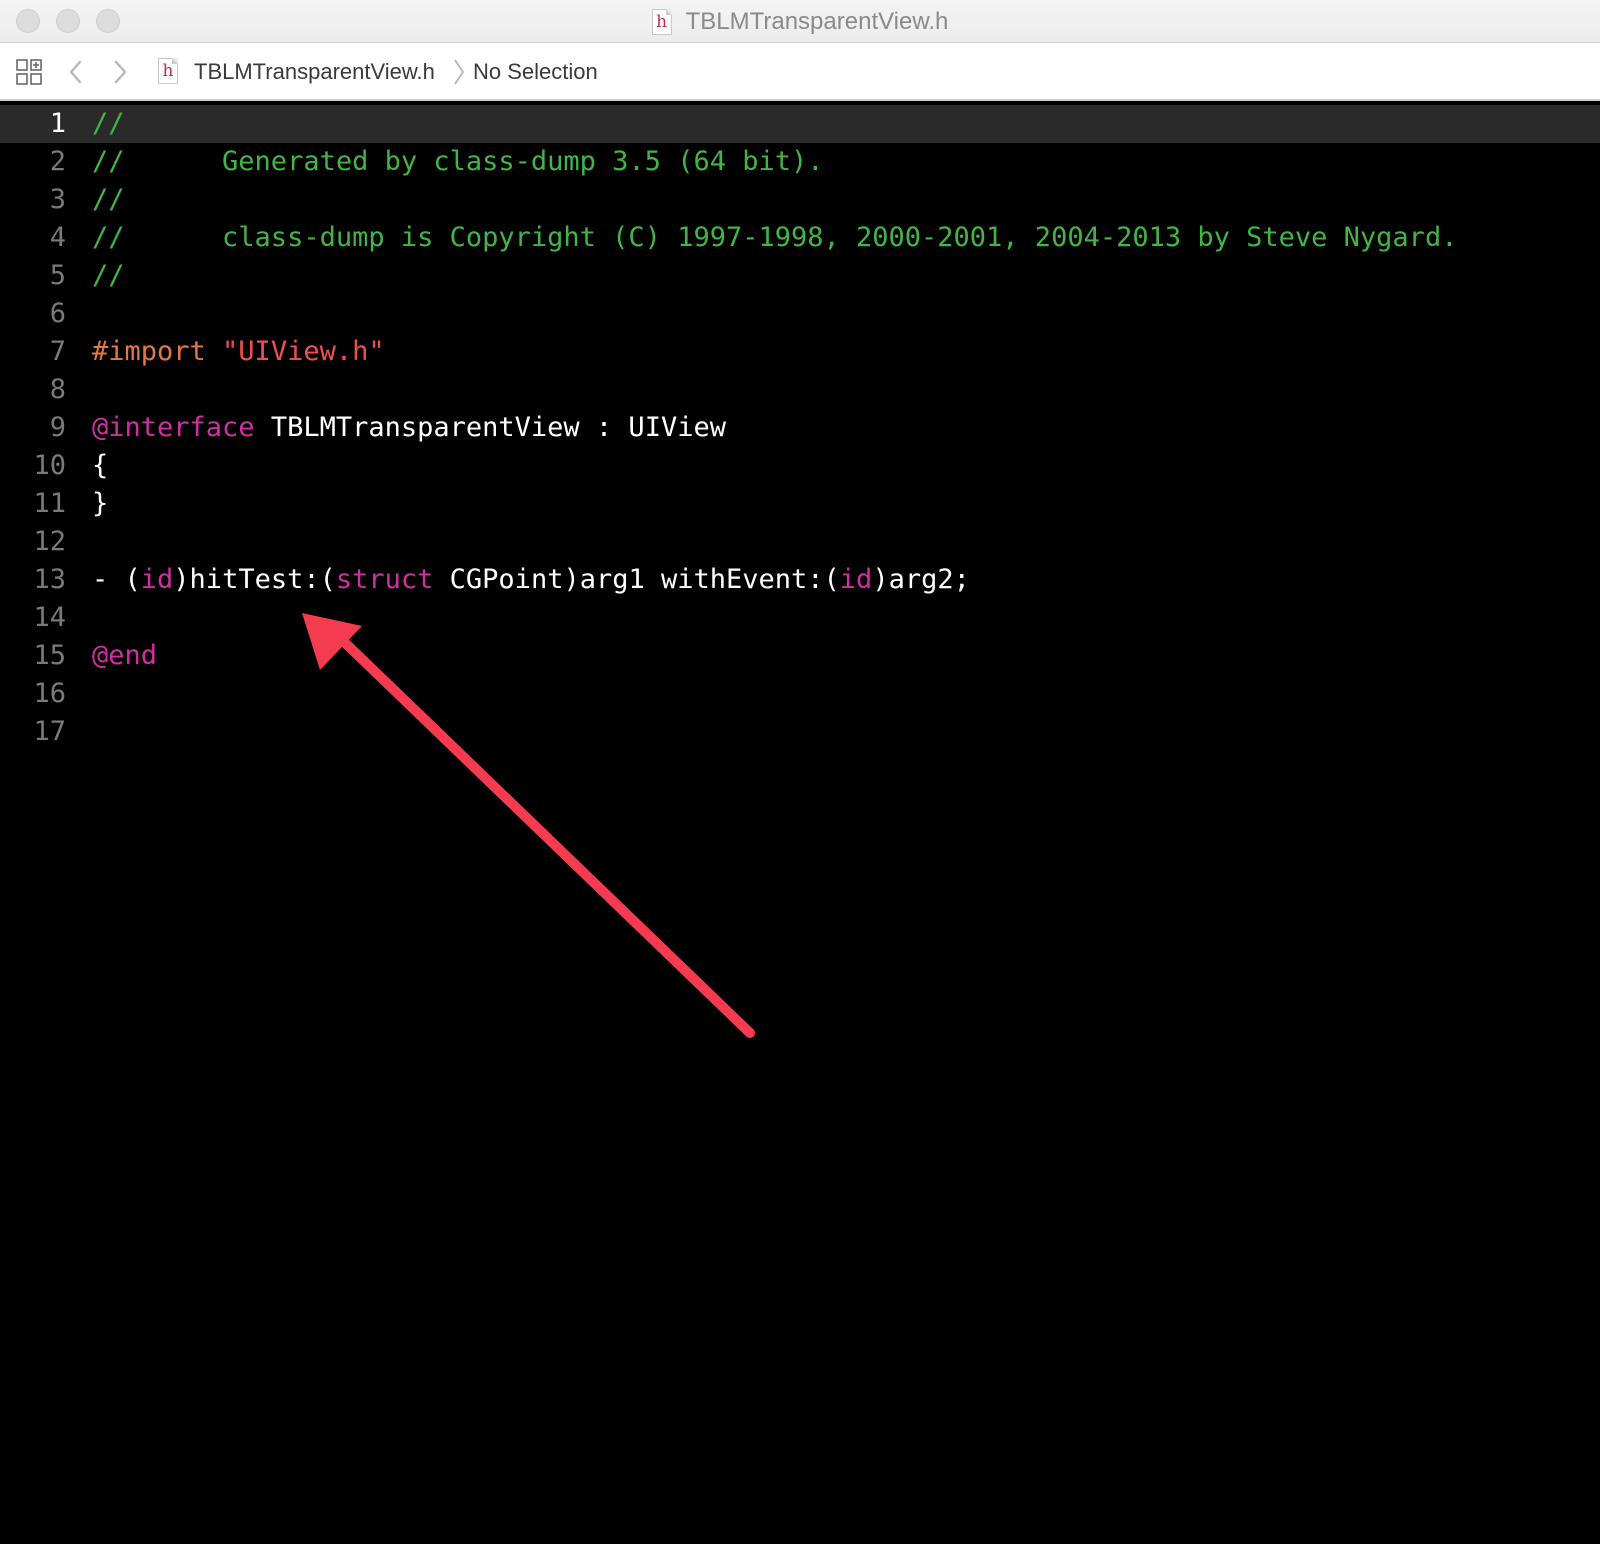 This screenshot has width=1600, height=1544. I want to click on line-number: 7, so click(57, 351).